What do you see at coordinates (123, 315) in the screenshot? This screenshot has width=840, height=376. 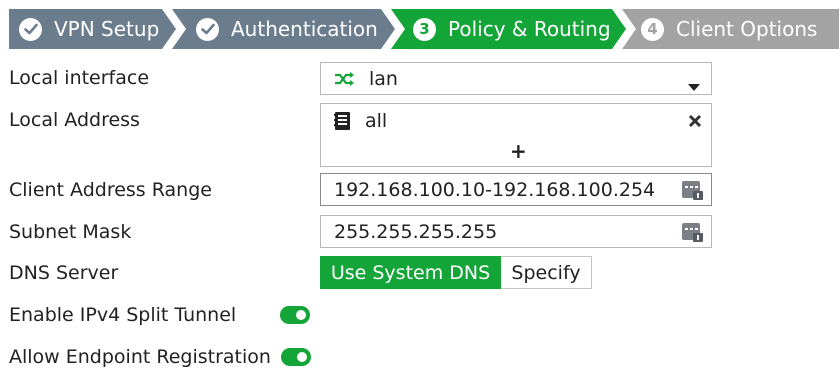 I see `split-tunnel-label: Enable IPv4 Split Tunnel` at bounding box center [123, 315].